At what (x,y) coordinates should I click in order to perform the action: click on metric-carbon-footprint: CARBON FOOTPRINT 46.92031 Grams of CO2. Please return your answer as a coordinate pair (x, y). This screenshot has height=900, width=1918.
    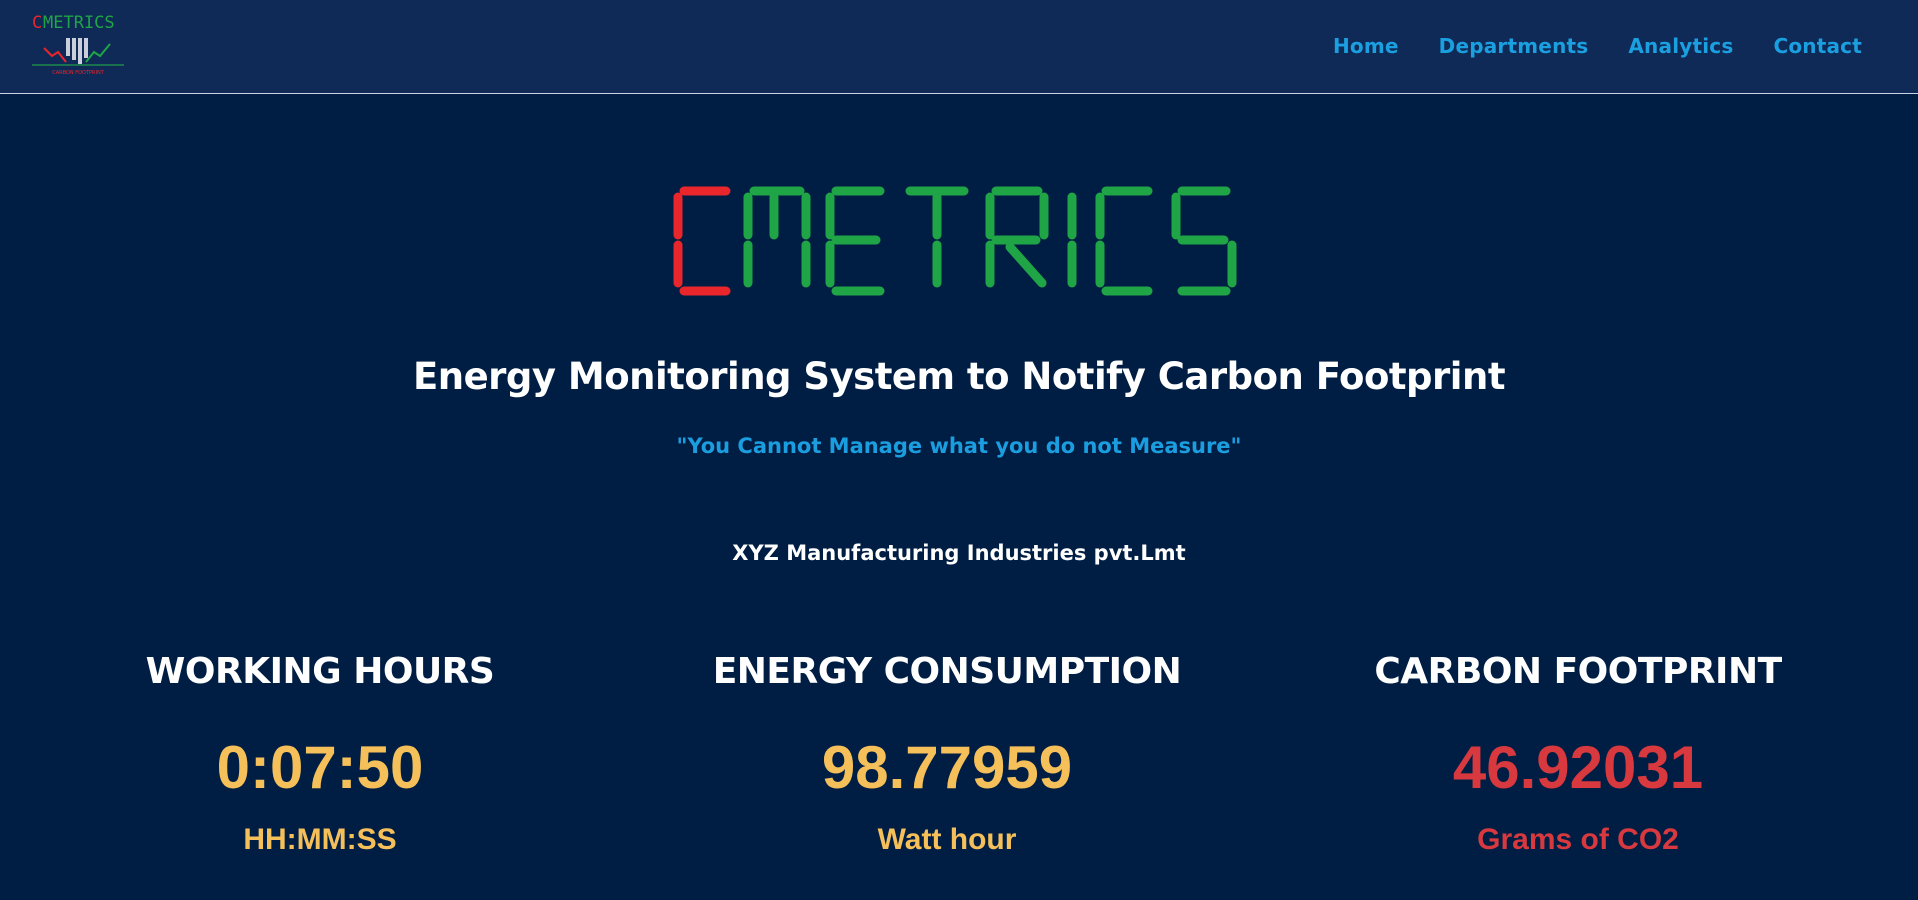
    Looking at the image, I should click on (1578, 754).